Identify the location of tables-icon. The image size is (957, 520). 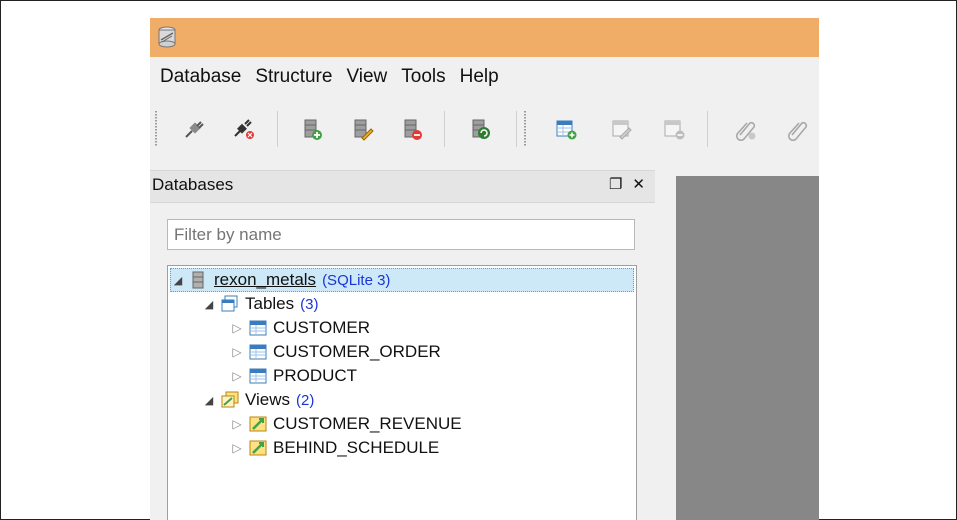
(230, 304).